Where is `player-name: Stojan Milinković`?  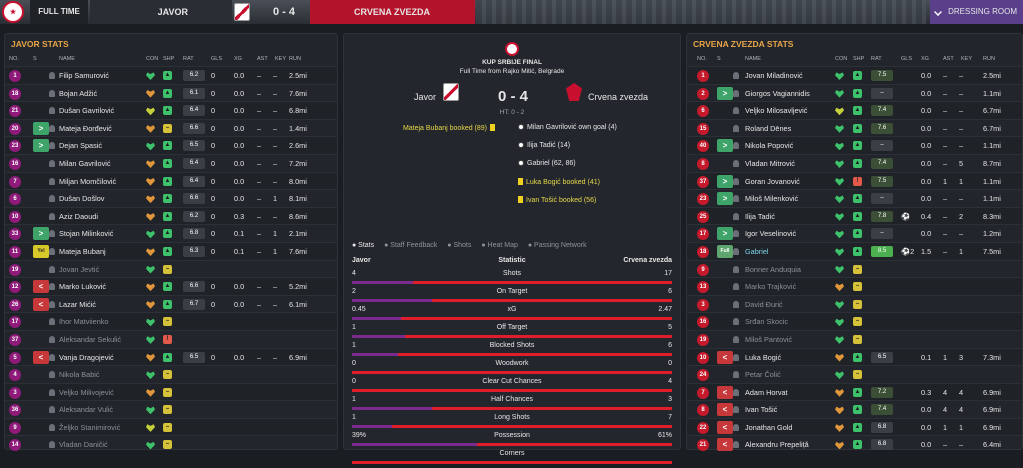
player-name: Stojan Milinković is located at coordinates (86, 233).